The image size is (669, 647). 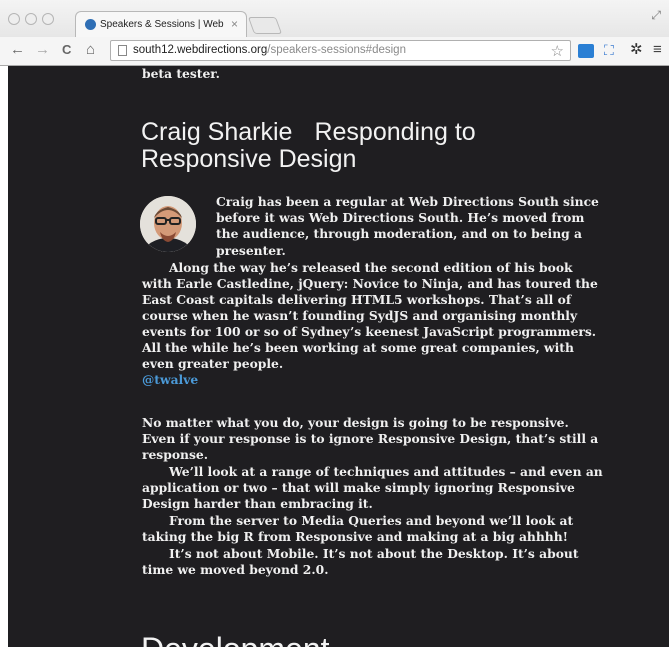 What do you see at coordinates (657, 50) in the screenshot?
I see `browser-menu-icon: ≡` at bounding box center [657, 50].